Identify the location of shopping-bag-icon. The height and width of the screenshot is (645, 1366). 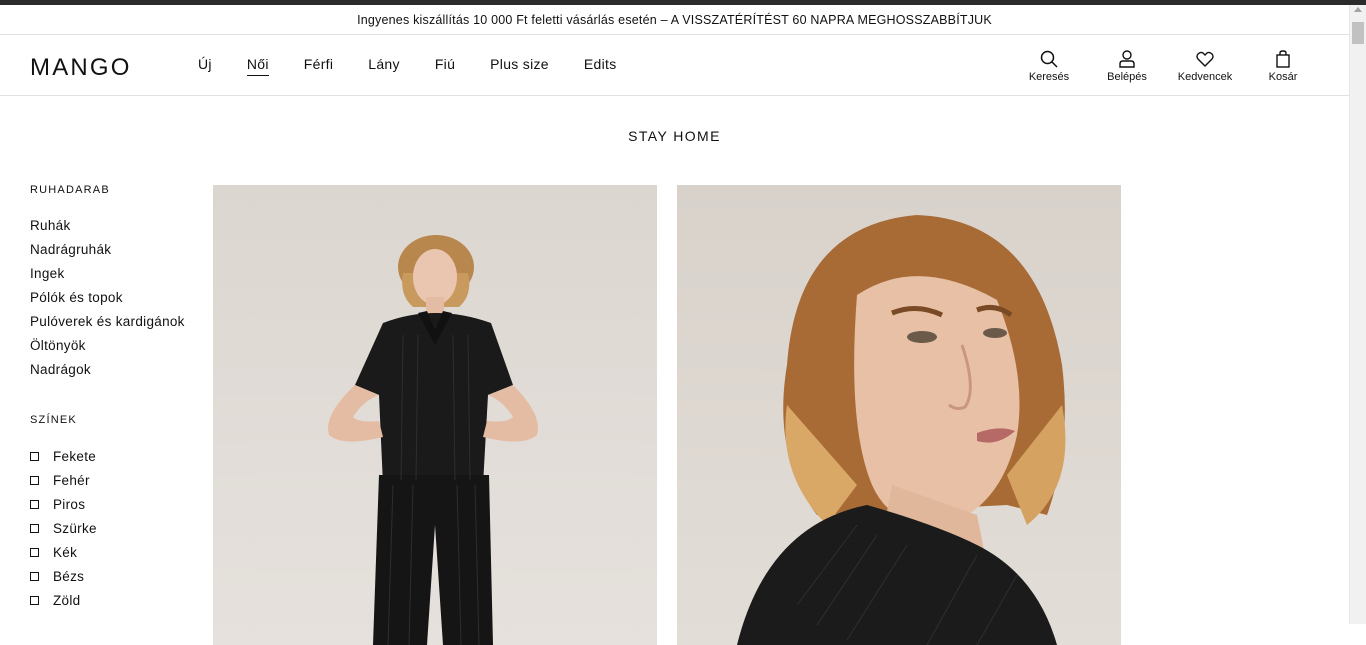
(1283, 58).